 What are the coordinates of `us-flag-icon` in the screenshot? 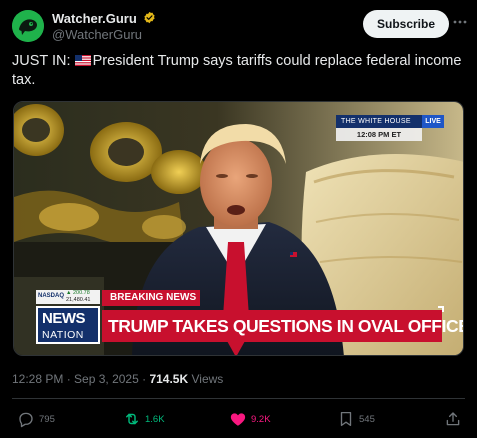 It's located at (82, 60).